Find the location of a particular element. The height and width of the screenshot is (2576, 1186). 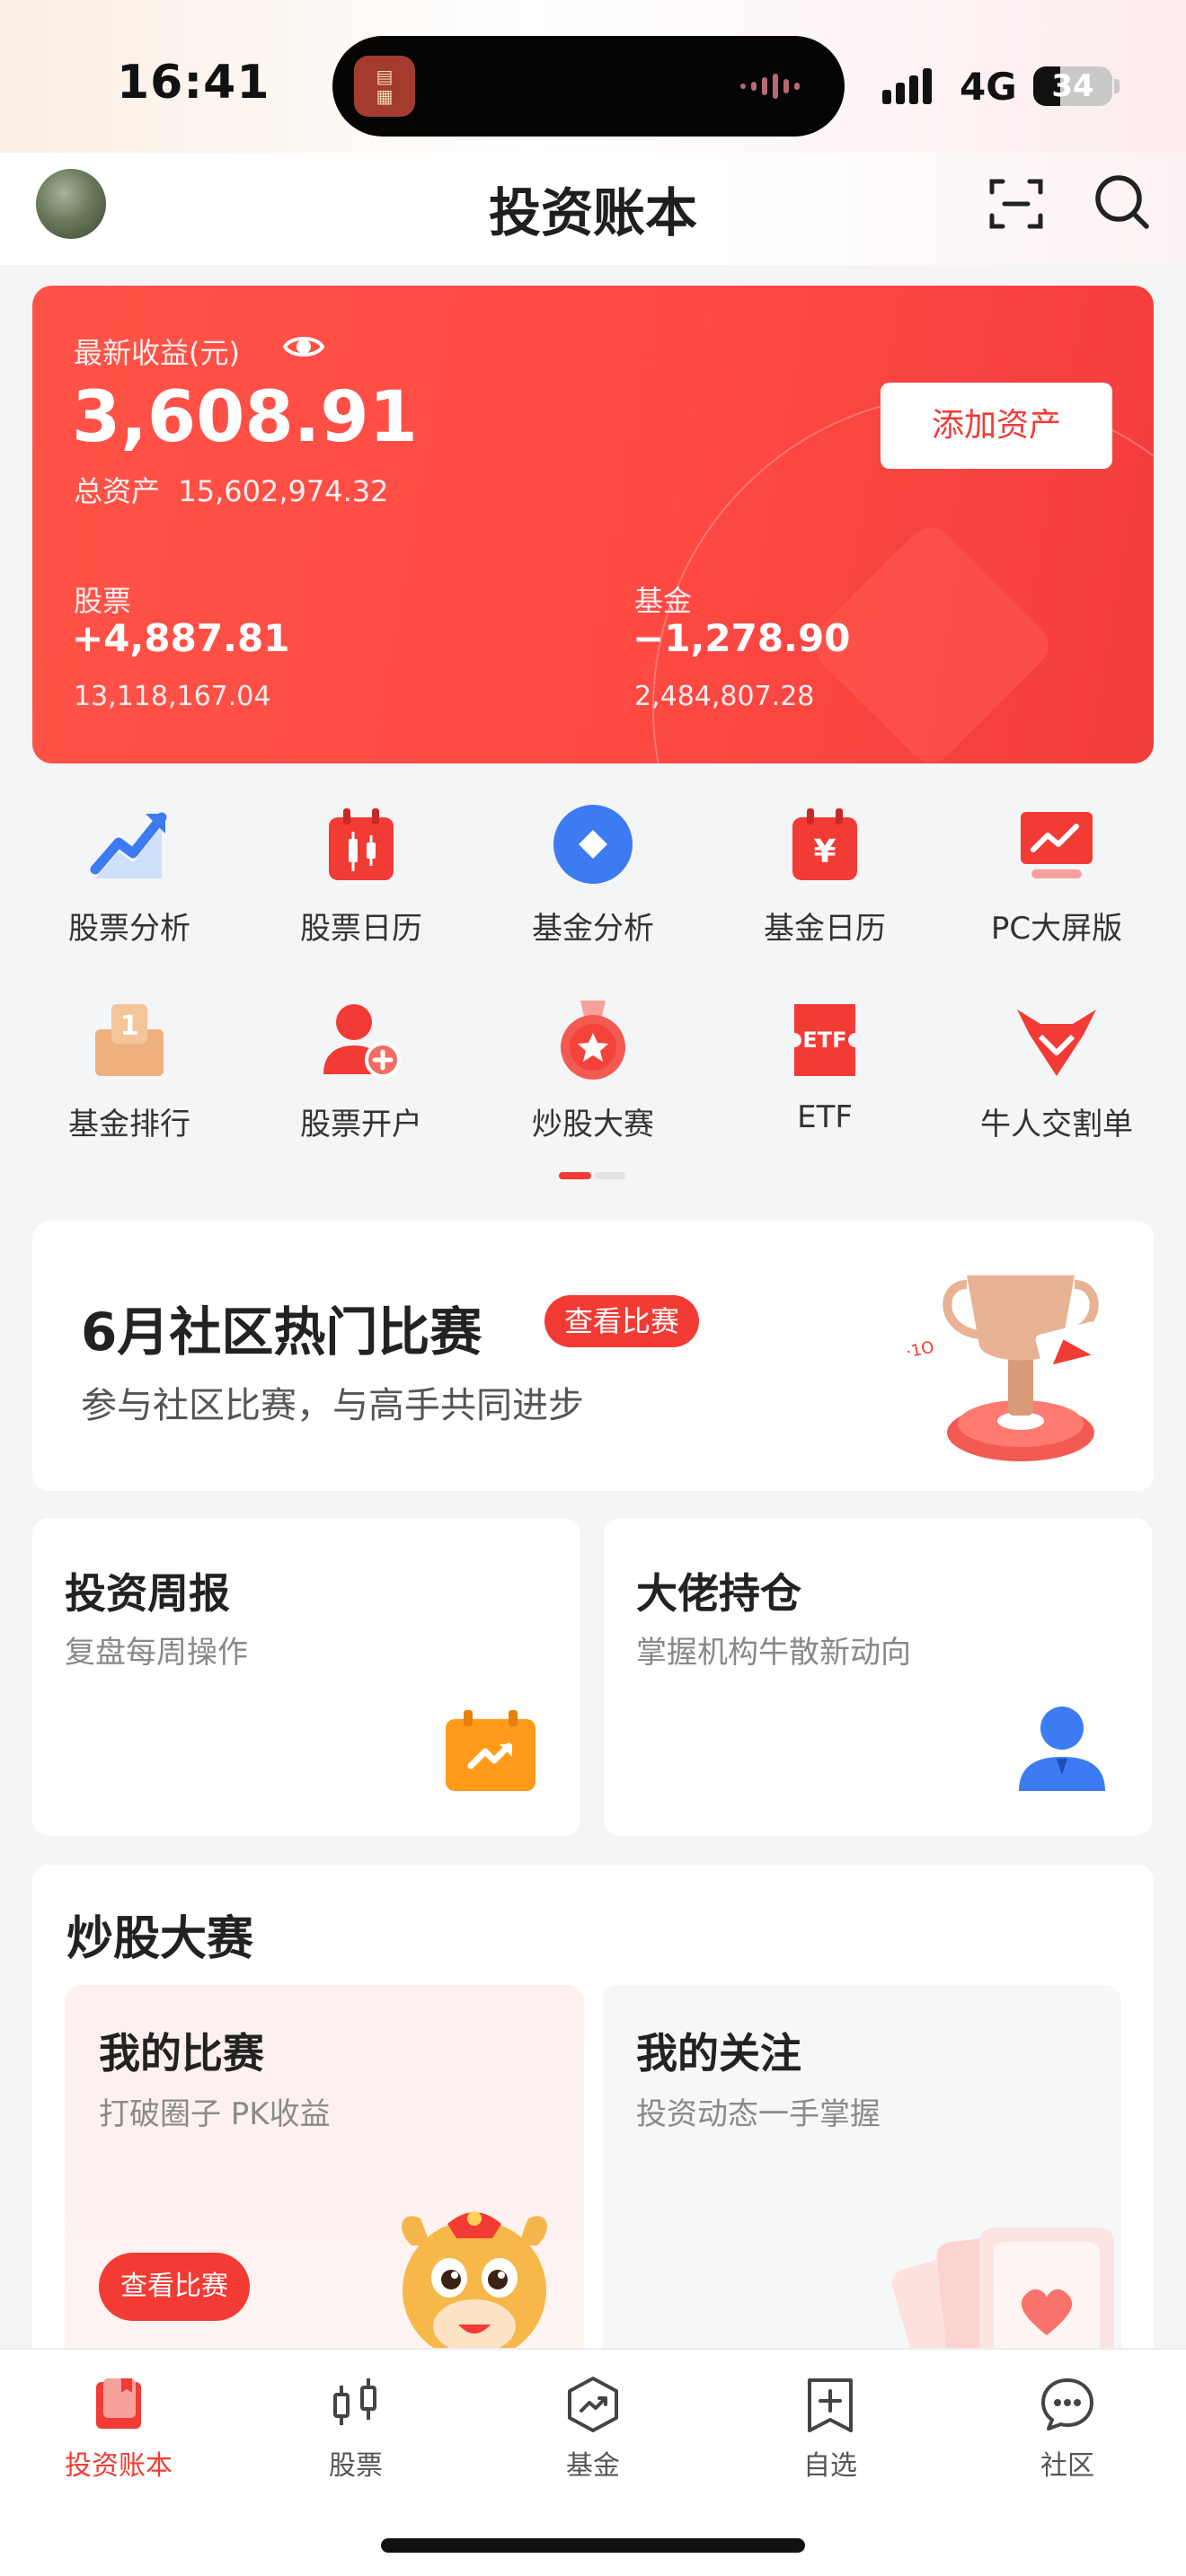

ox-mascot-icon is located at coordinates (474, 2285).